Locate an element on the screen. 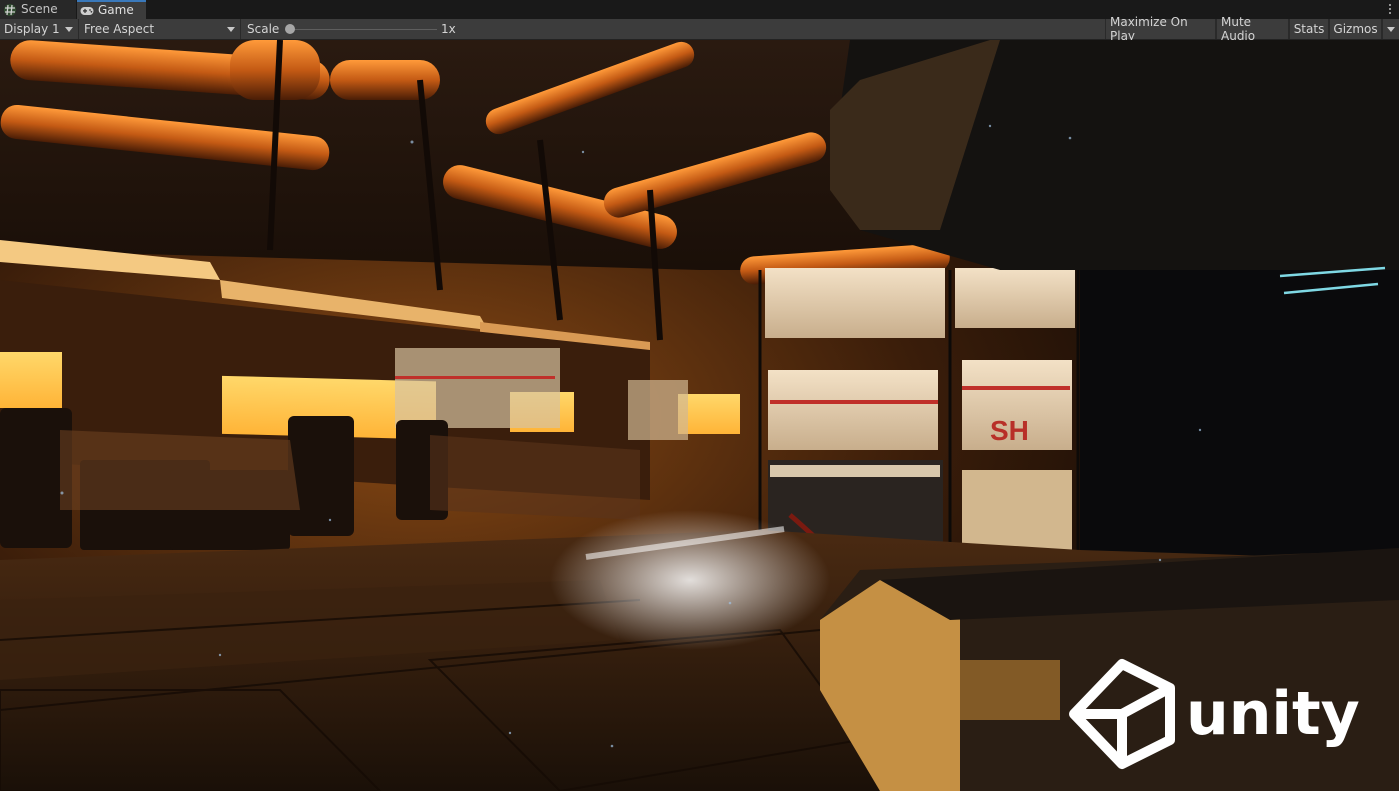  scale-control: Scale 1x is located at coordinates (352, 29).